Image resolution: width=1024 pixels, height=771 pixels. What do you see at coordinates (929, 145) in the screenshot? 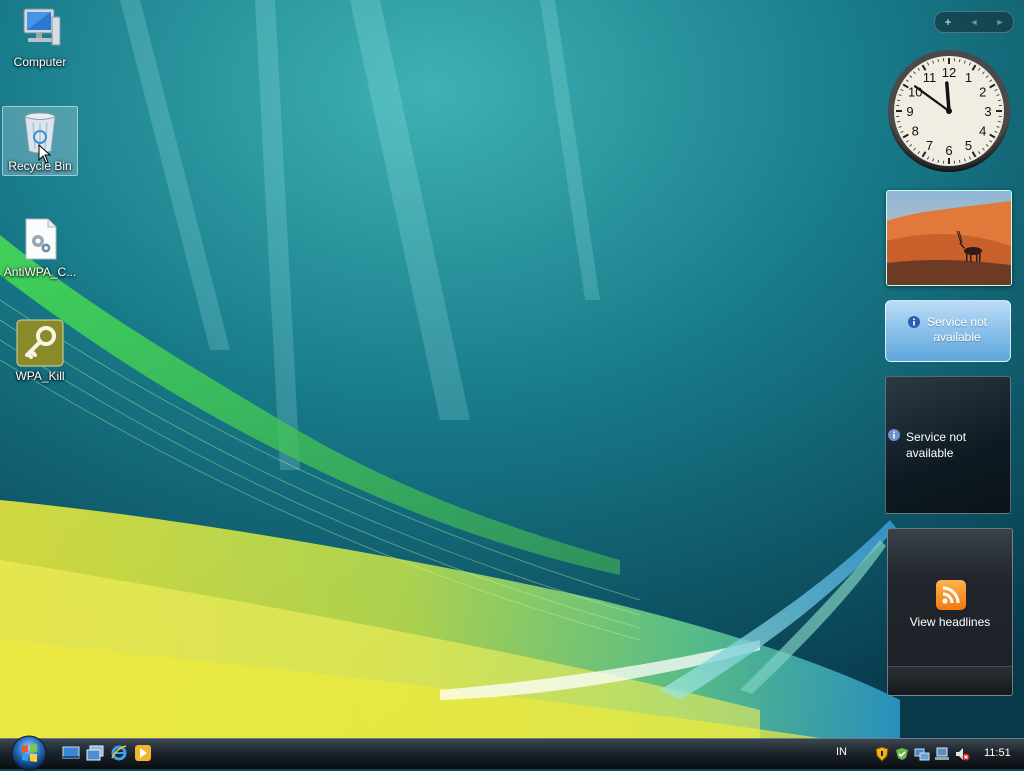
I see `clock-numeral: 7` at bounding box center [929, 145].